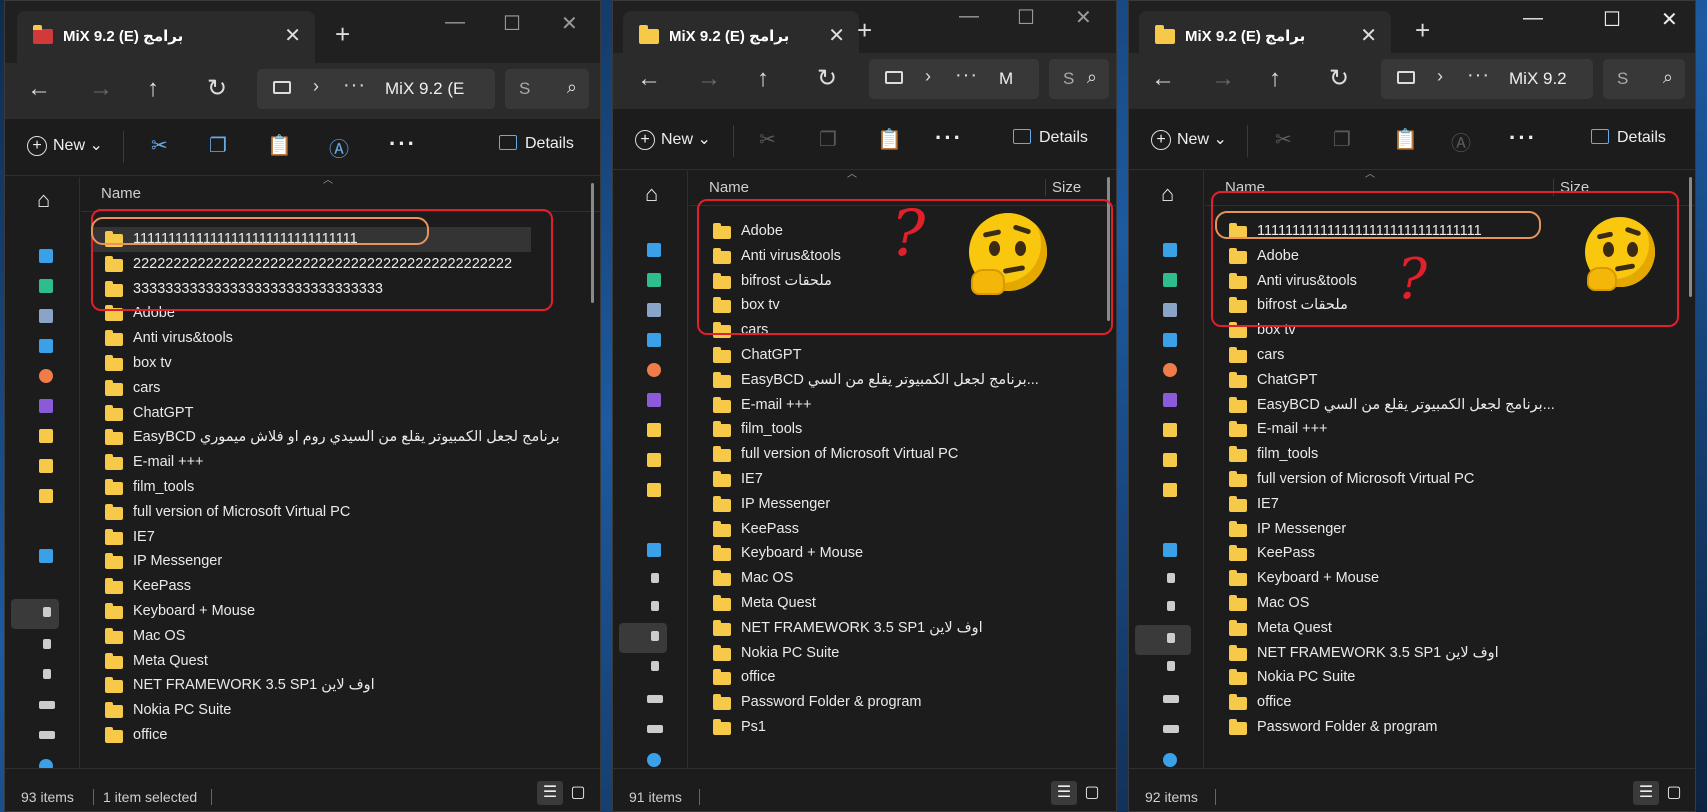 The image size is (1707, 812). What do you see at coordinates (339, 147) in the screenshot?
I see `rename-icon: Ⓐ` at bounding box center [339, 147].